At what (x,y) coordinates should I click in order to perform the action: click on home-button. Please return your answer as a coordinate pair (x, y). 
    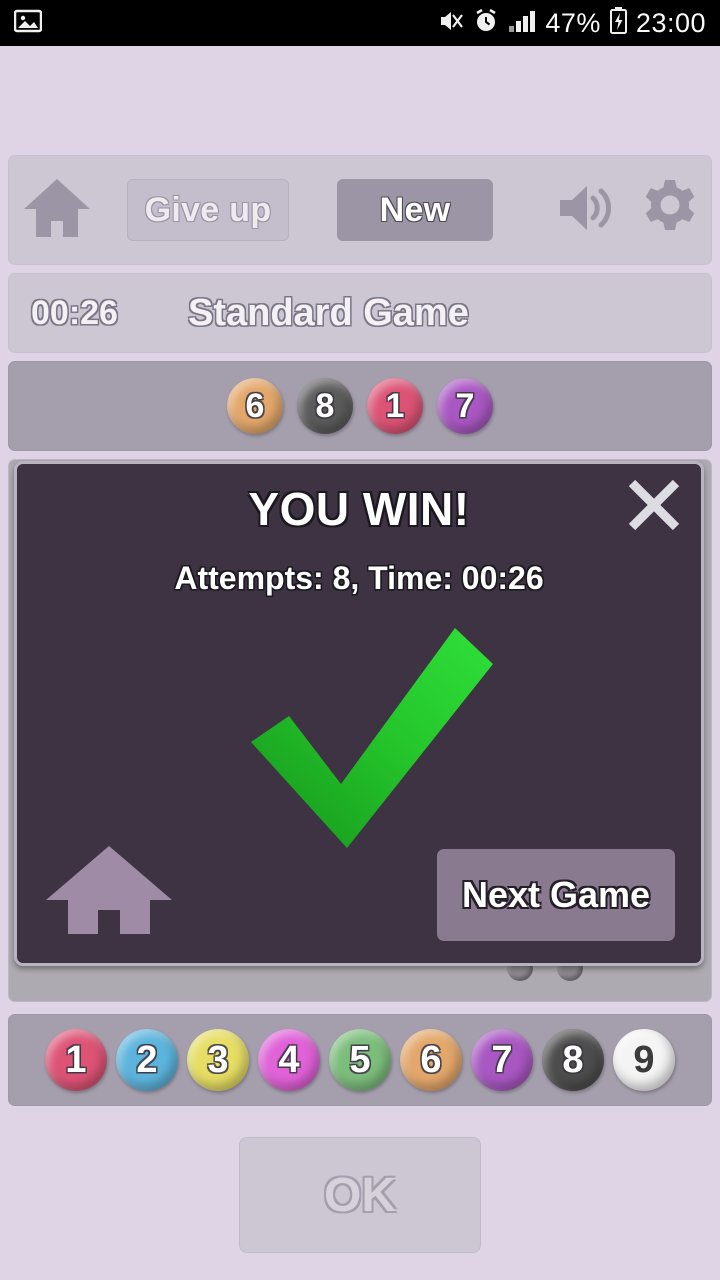
    Looking at the image, I should click on (57, 210).